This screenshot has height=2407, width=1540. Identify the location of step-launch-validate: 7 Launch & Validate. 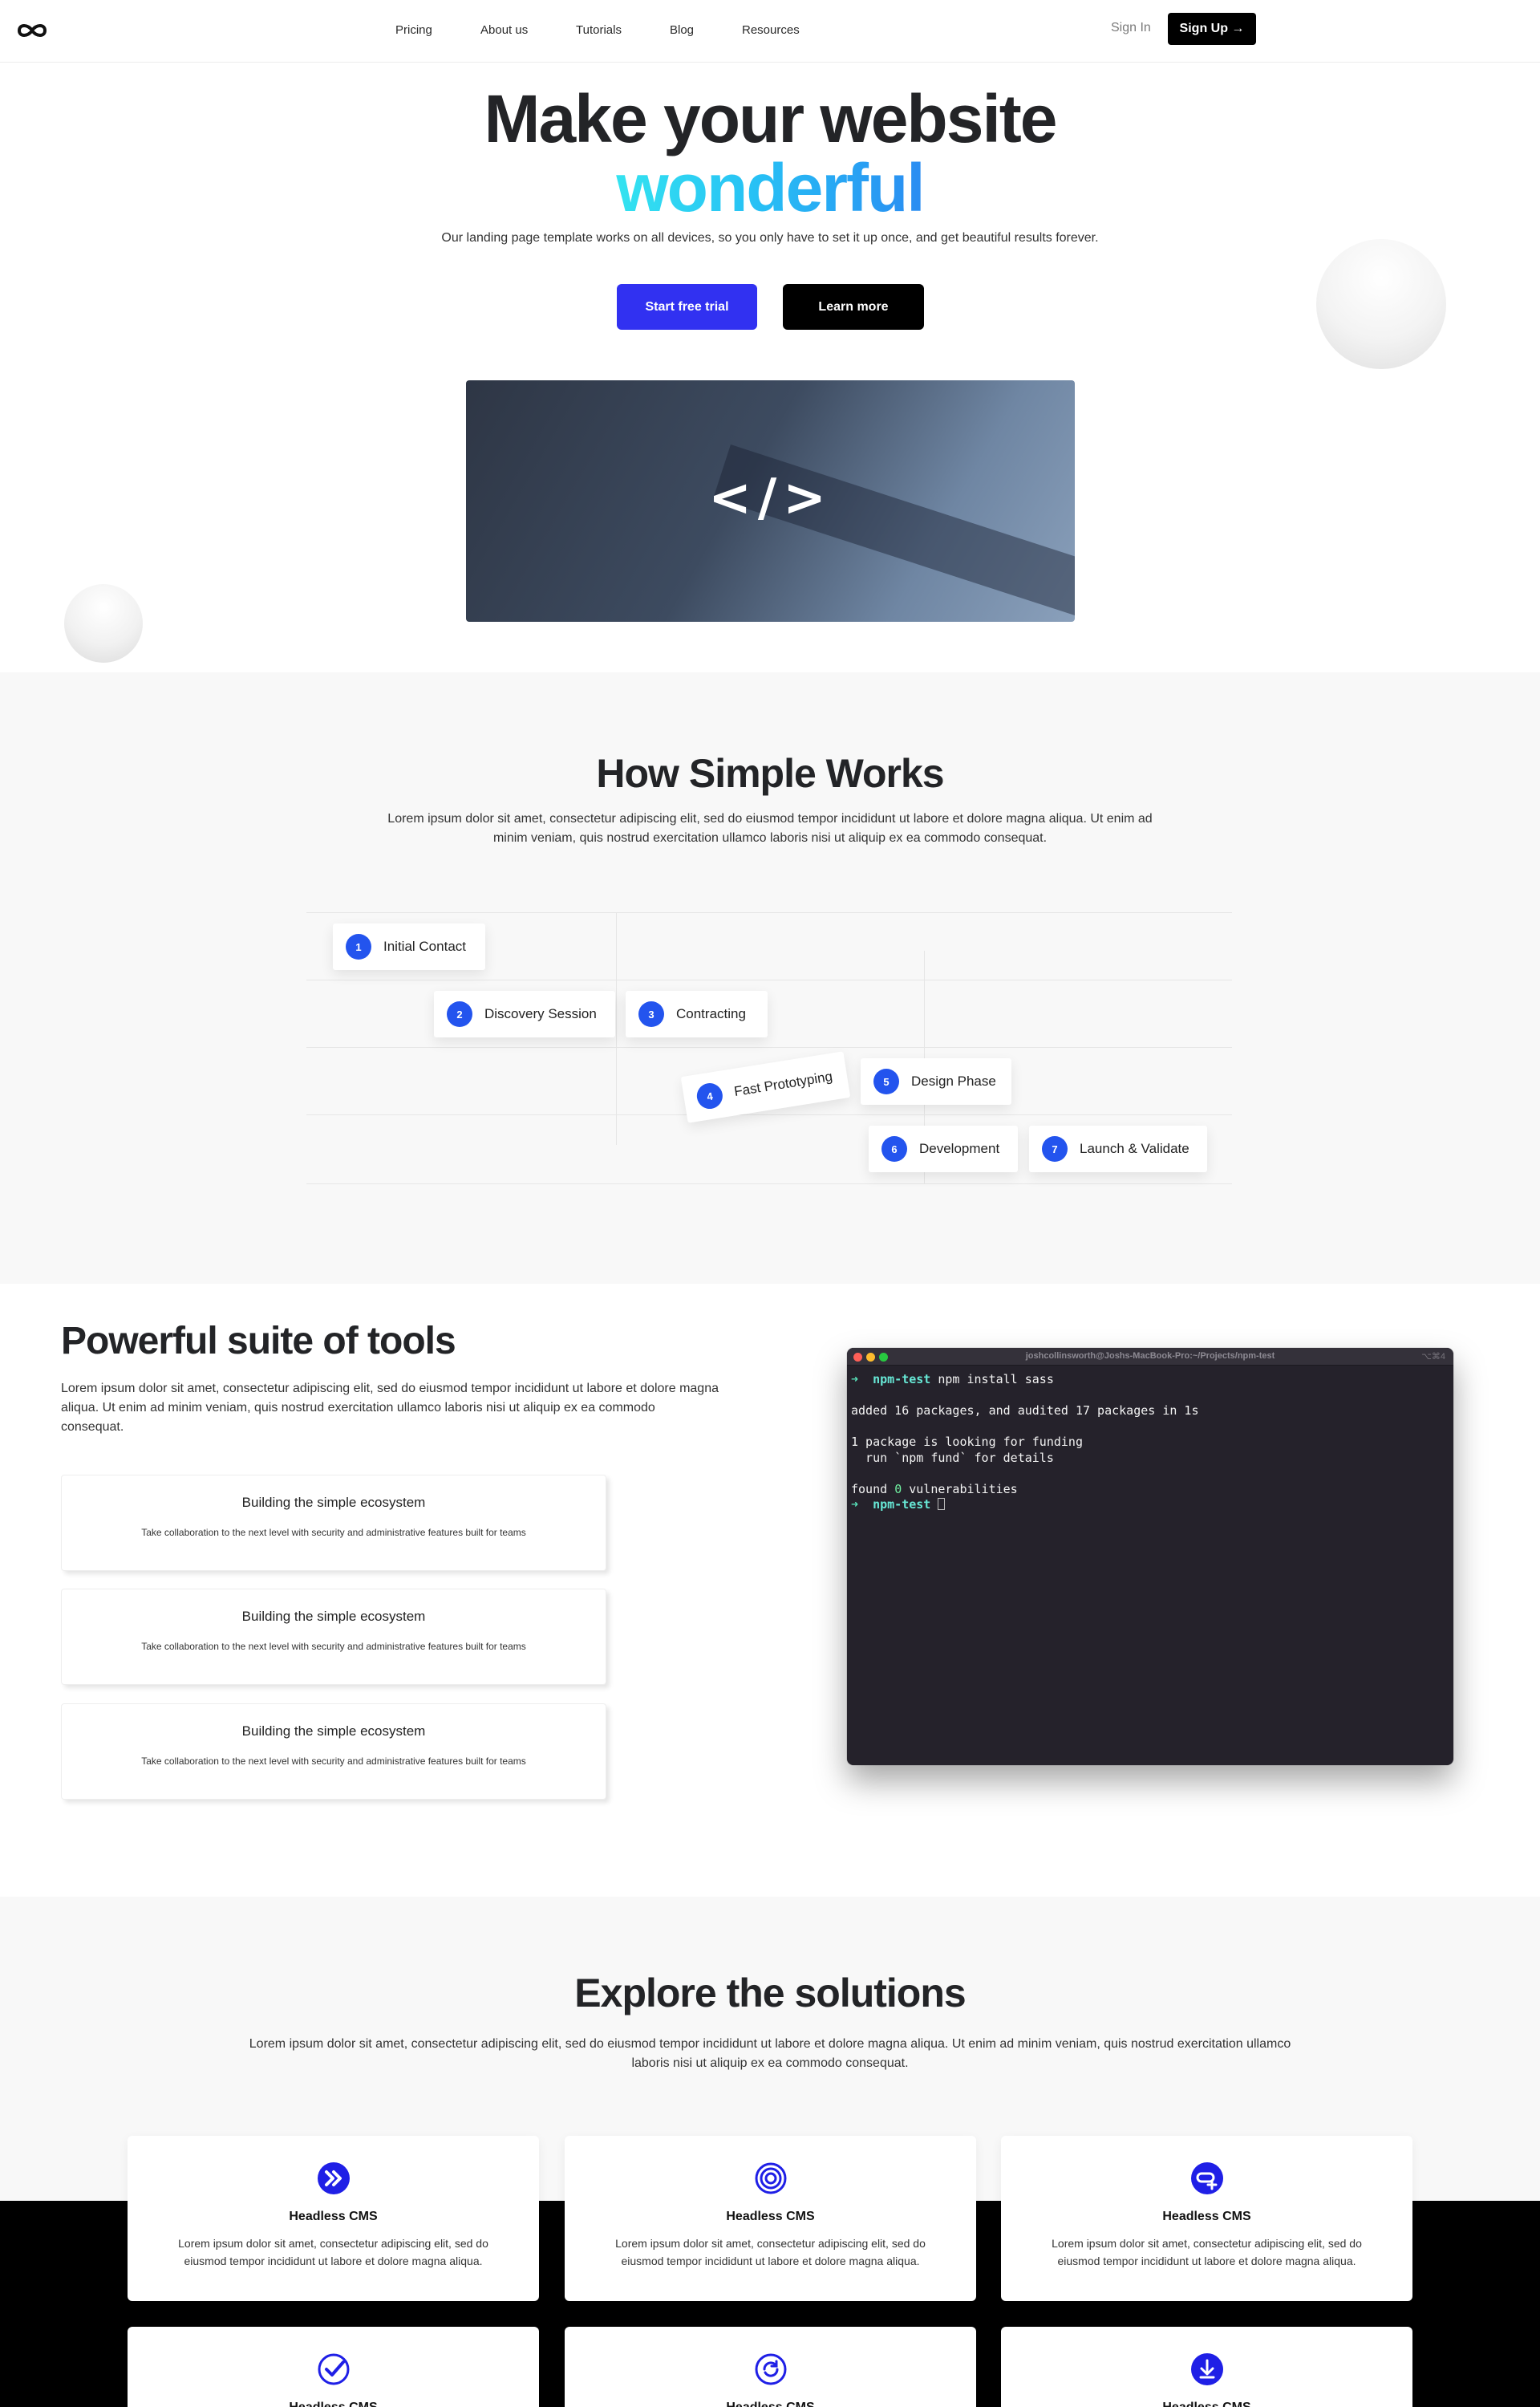
(1118, 1149).